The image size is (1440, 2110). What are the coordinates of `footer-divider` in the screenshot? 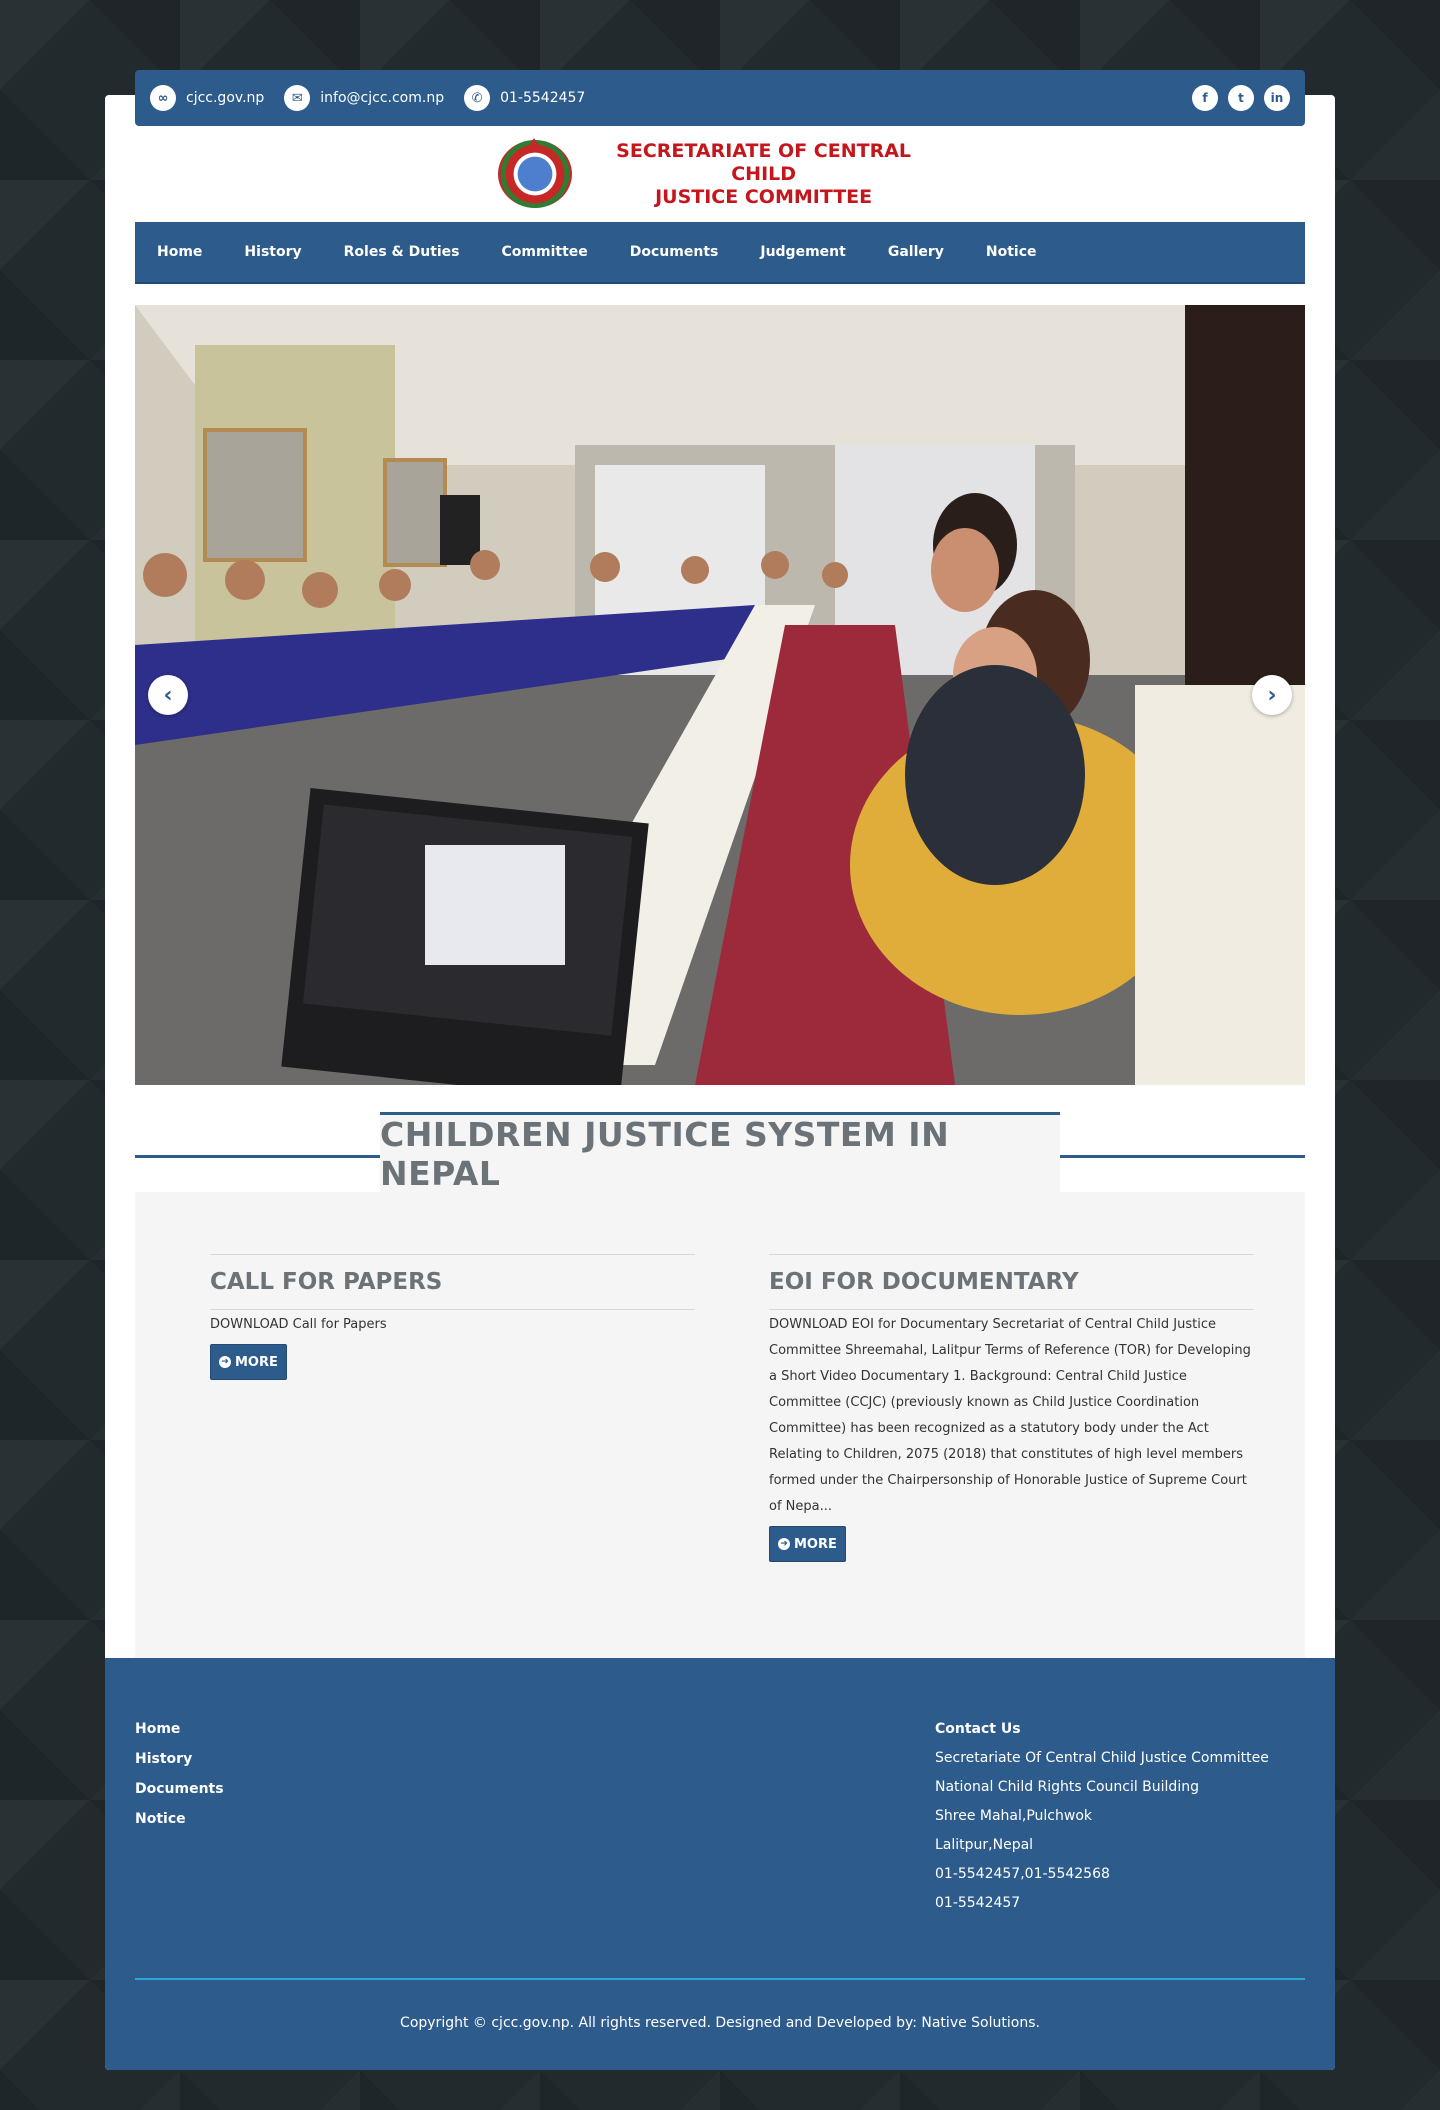 It's located at (720, 1979).